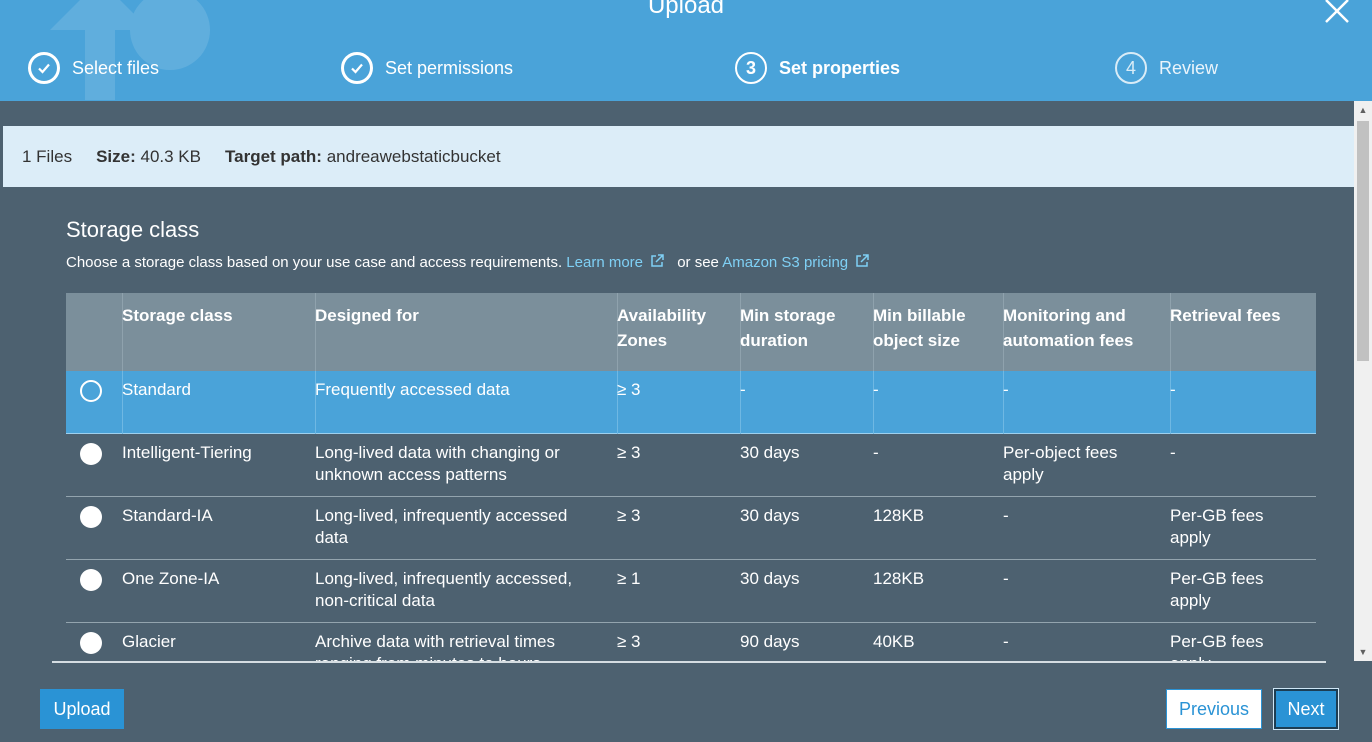 Image resolution: width=1372 pixels, height=742 pixels. I want to click on step-set-properties: 3 Set properties, so click(817, 68).